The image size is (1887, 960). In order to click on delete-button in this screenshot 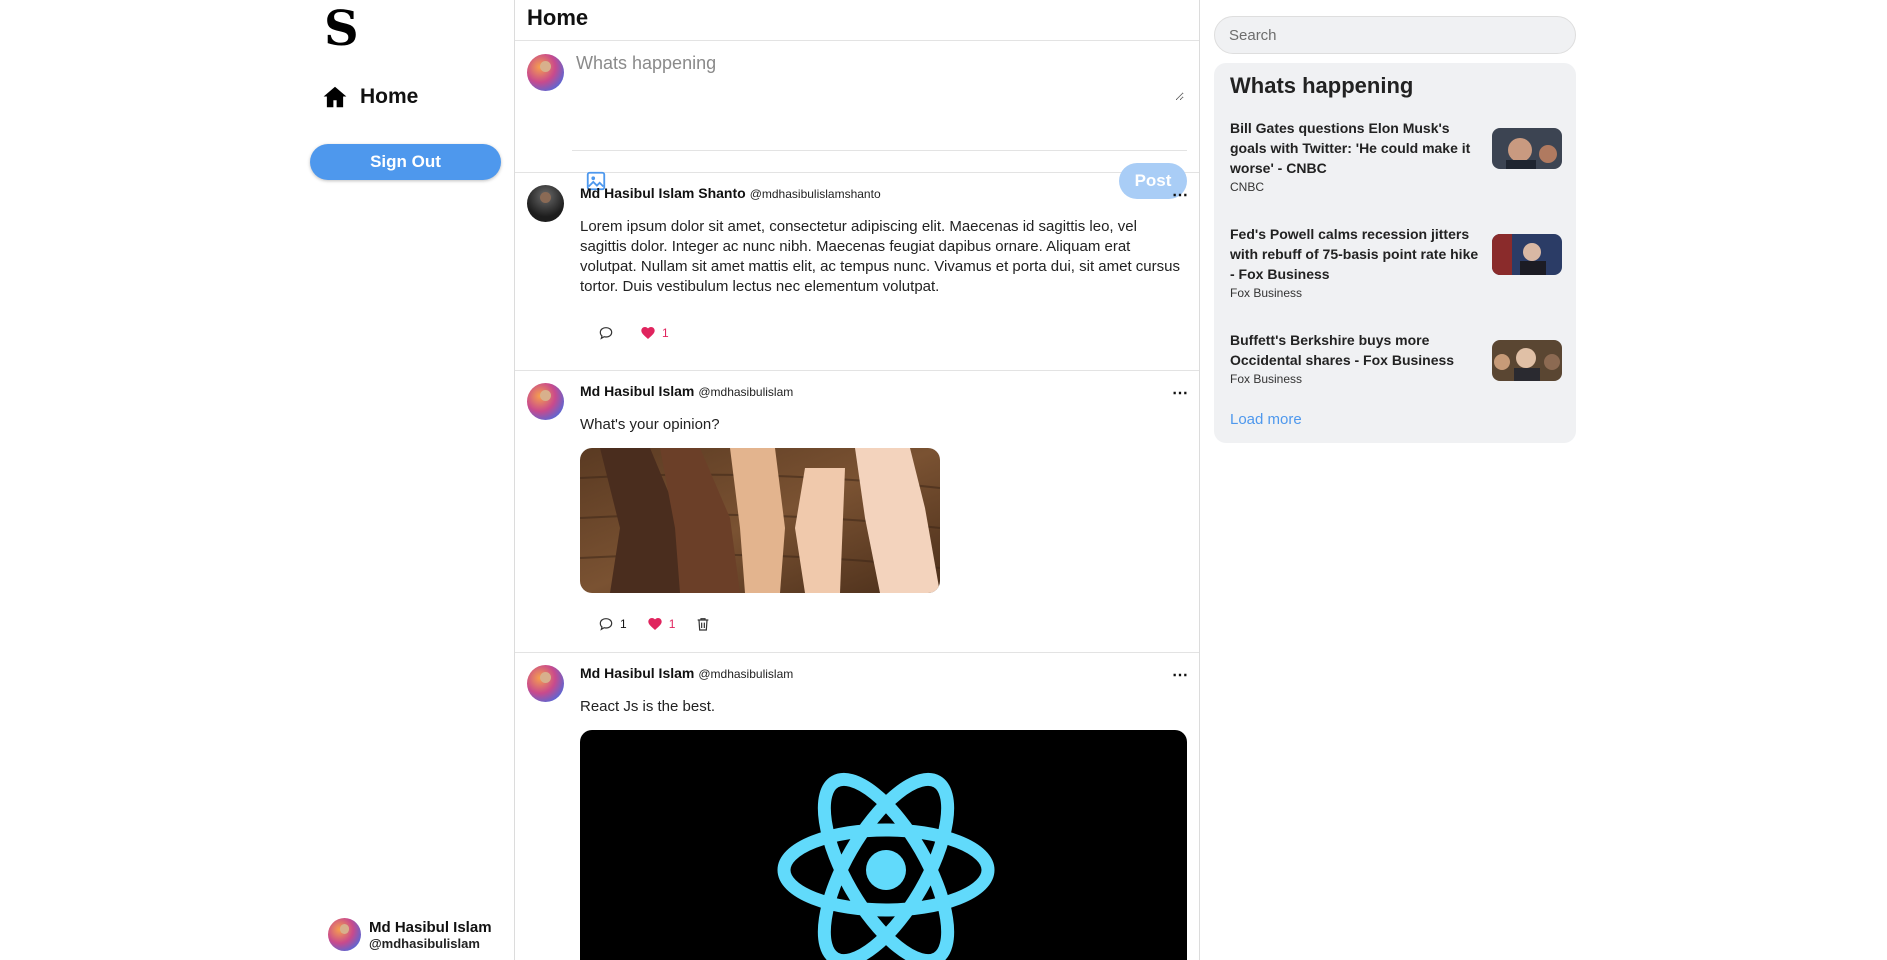, I will do `click(703, 624)`.